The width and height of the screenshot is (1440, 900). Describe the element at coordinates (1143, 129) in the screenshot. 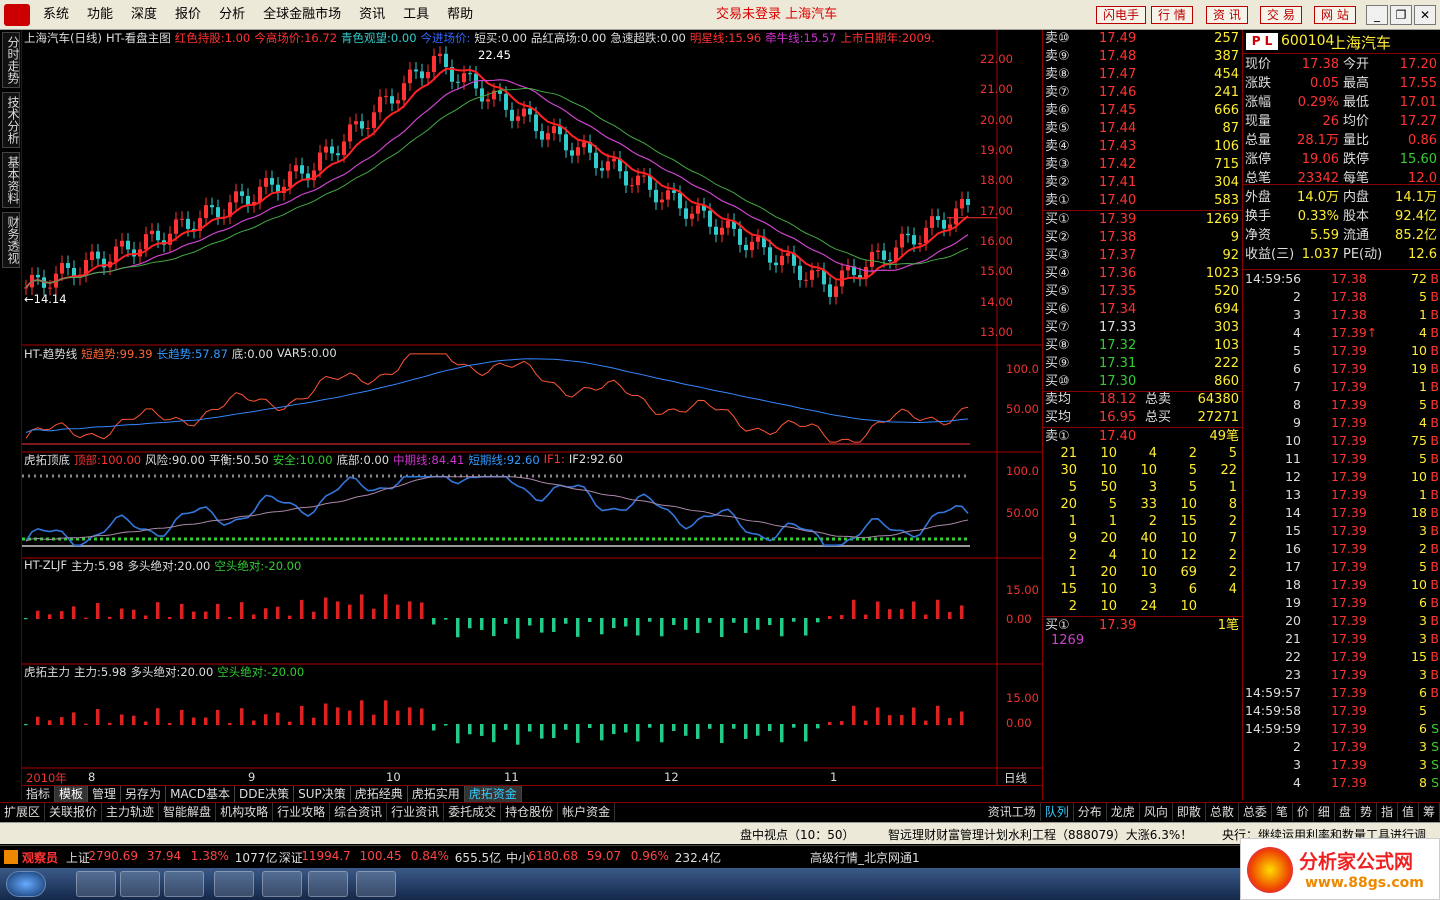

I see `order-book-row: 卖⑤ 17.44 87` at that location.